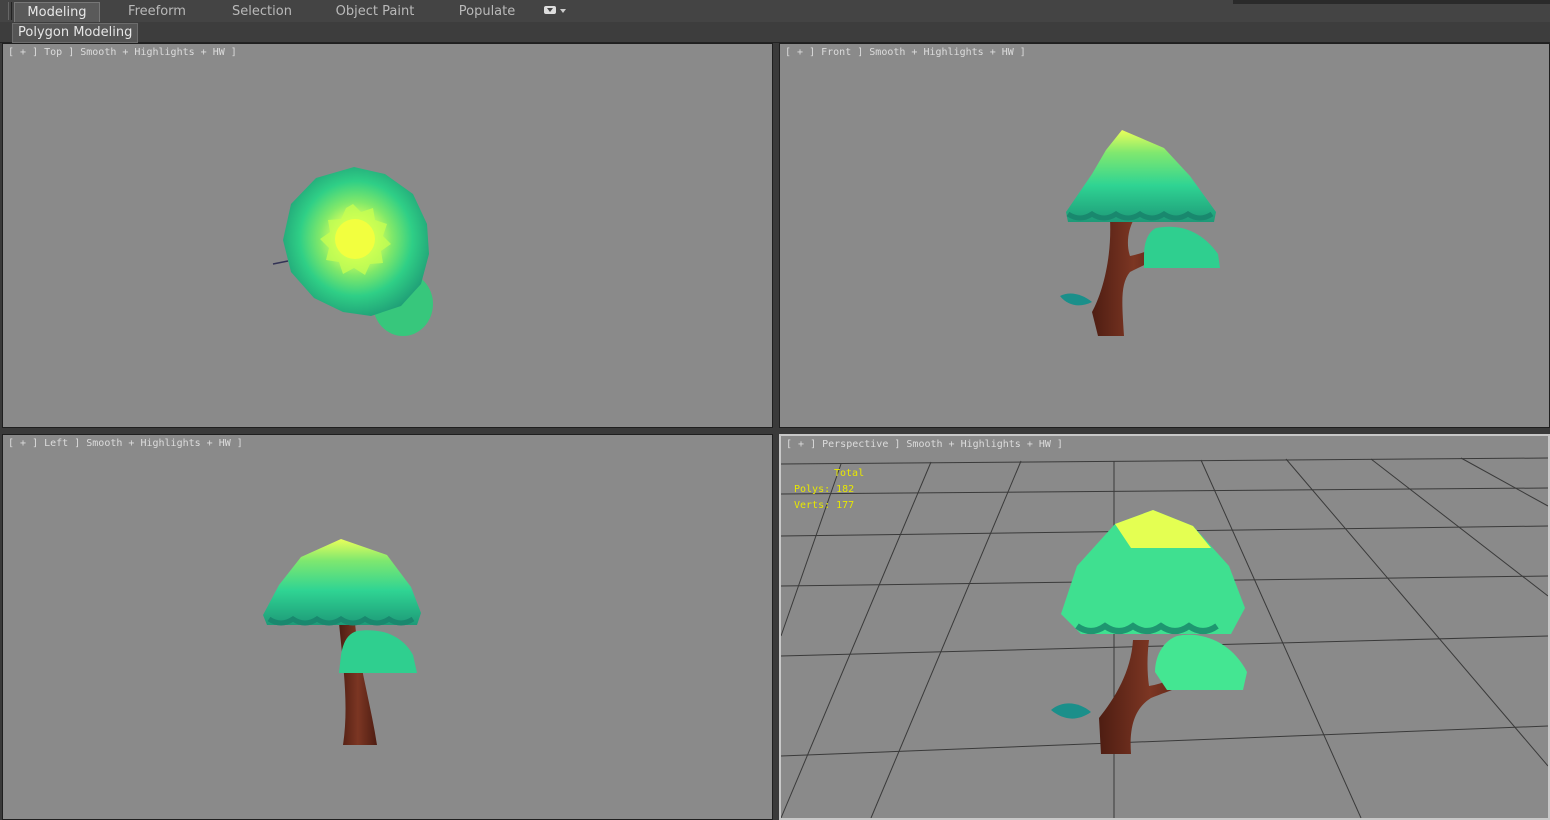 The image size is (1550, 820). I want to click on ribbon-grip, so click(10, 11).